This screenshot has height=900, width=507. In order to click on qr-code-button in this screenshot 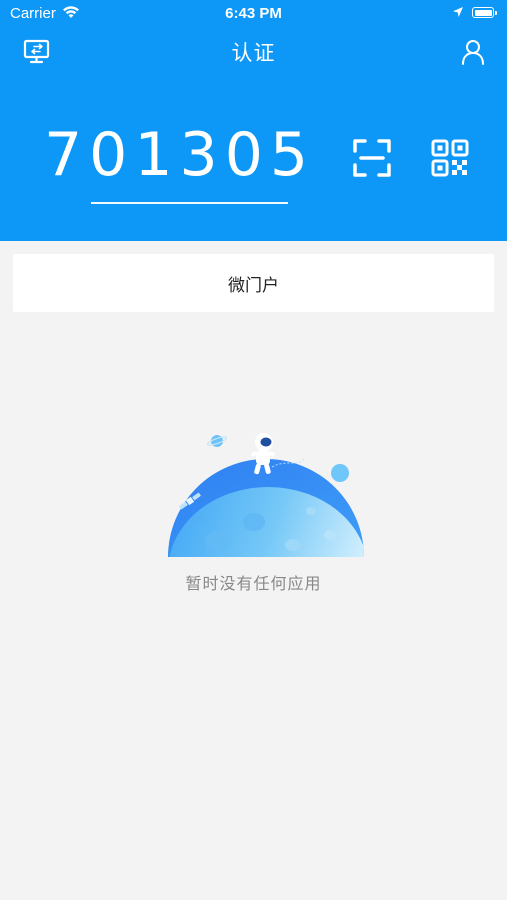, I will do `click(450, 158)`.